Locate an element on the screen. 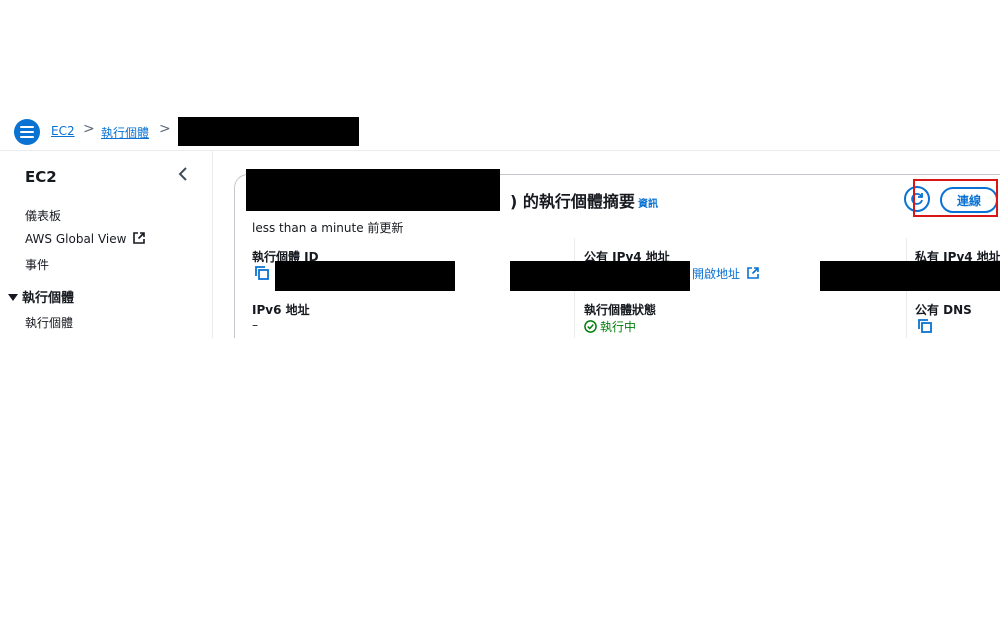  instance-state-value: 執行中 is located at coordinates (610, 326).